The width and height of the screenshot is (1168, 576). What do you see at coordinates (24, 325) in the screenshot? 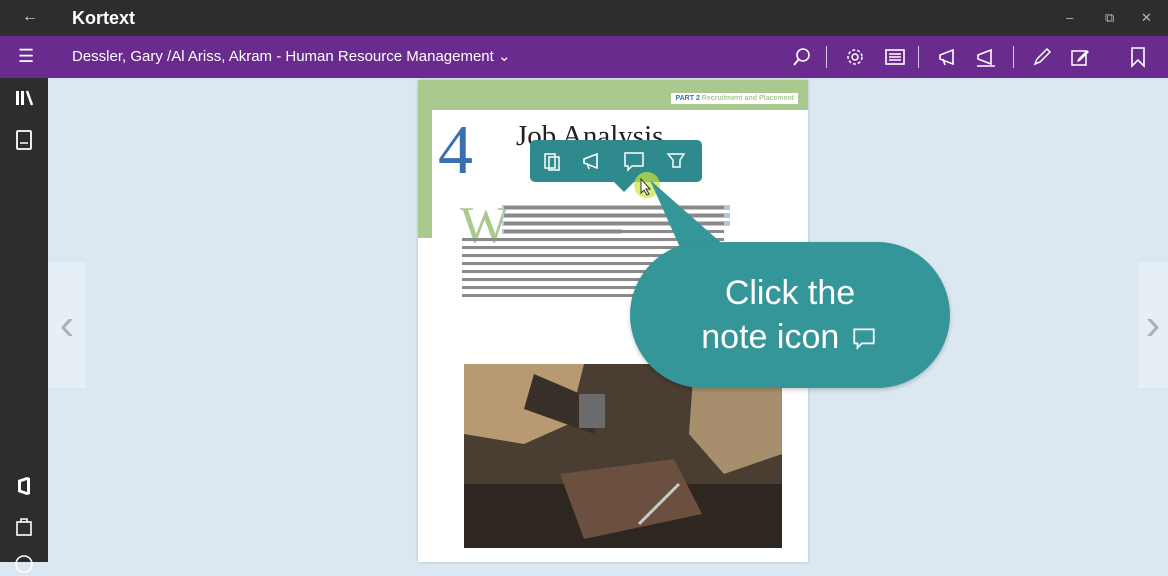
I see `left-sidebar` at bounding box center [24, 325].